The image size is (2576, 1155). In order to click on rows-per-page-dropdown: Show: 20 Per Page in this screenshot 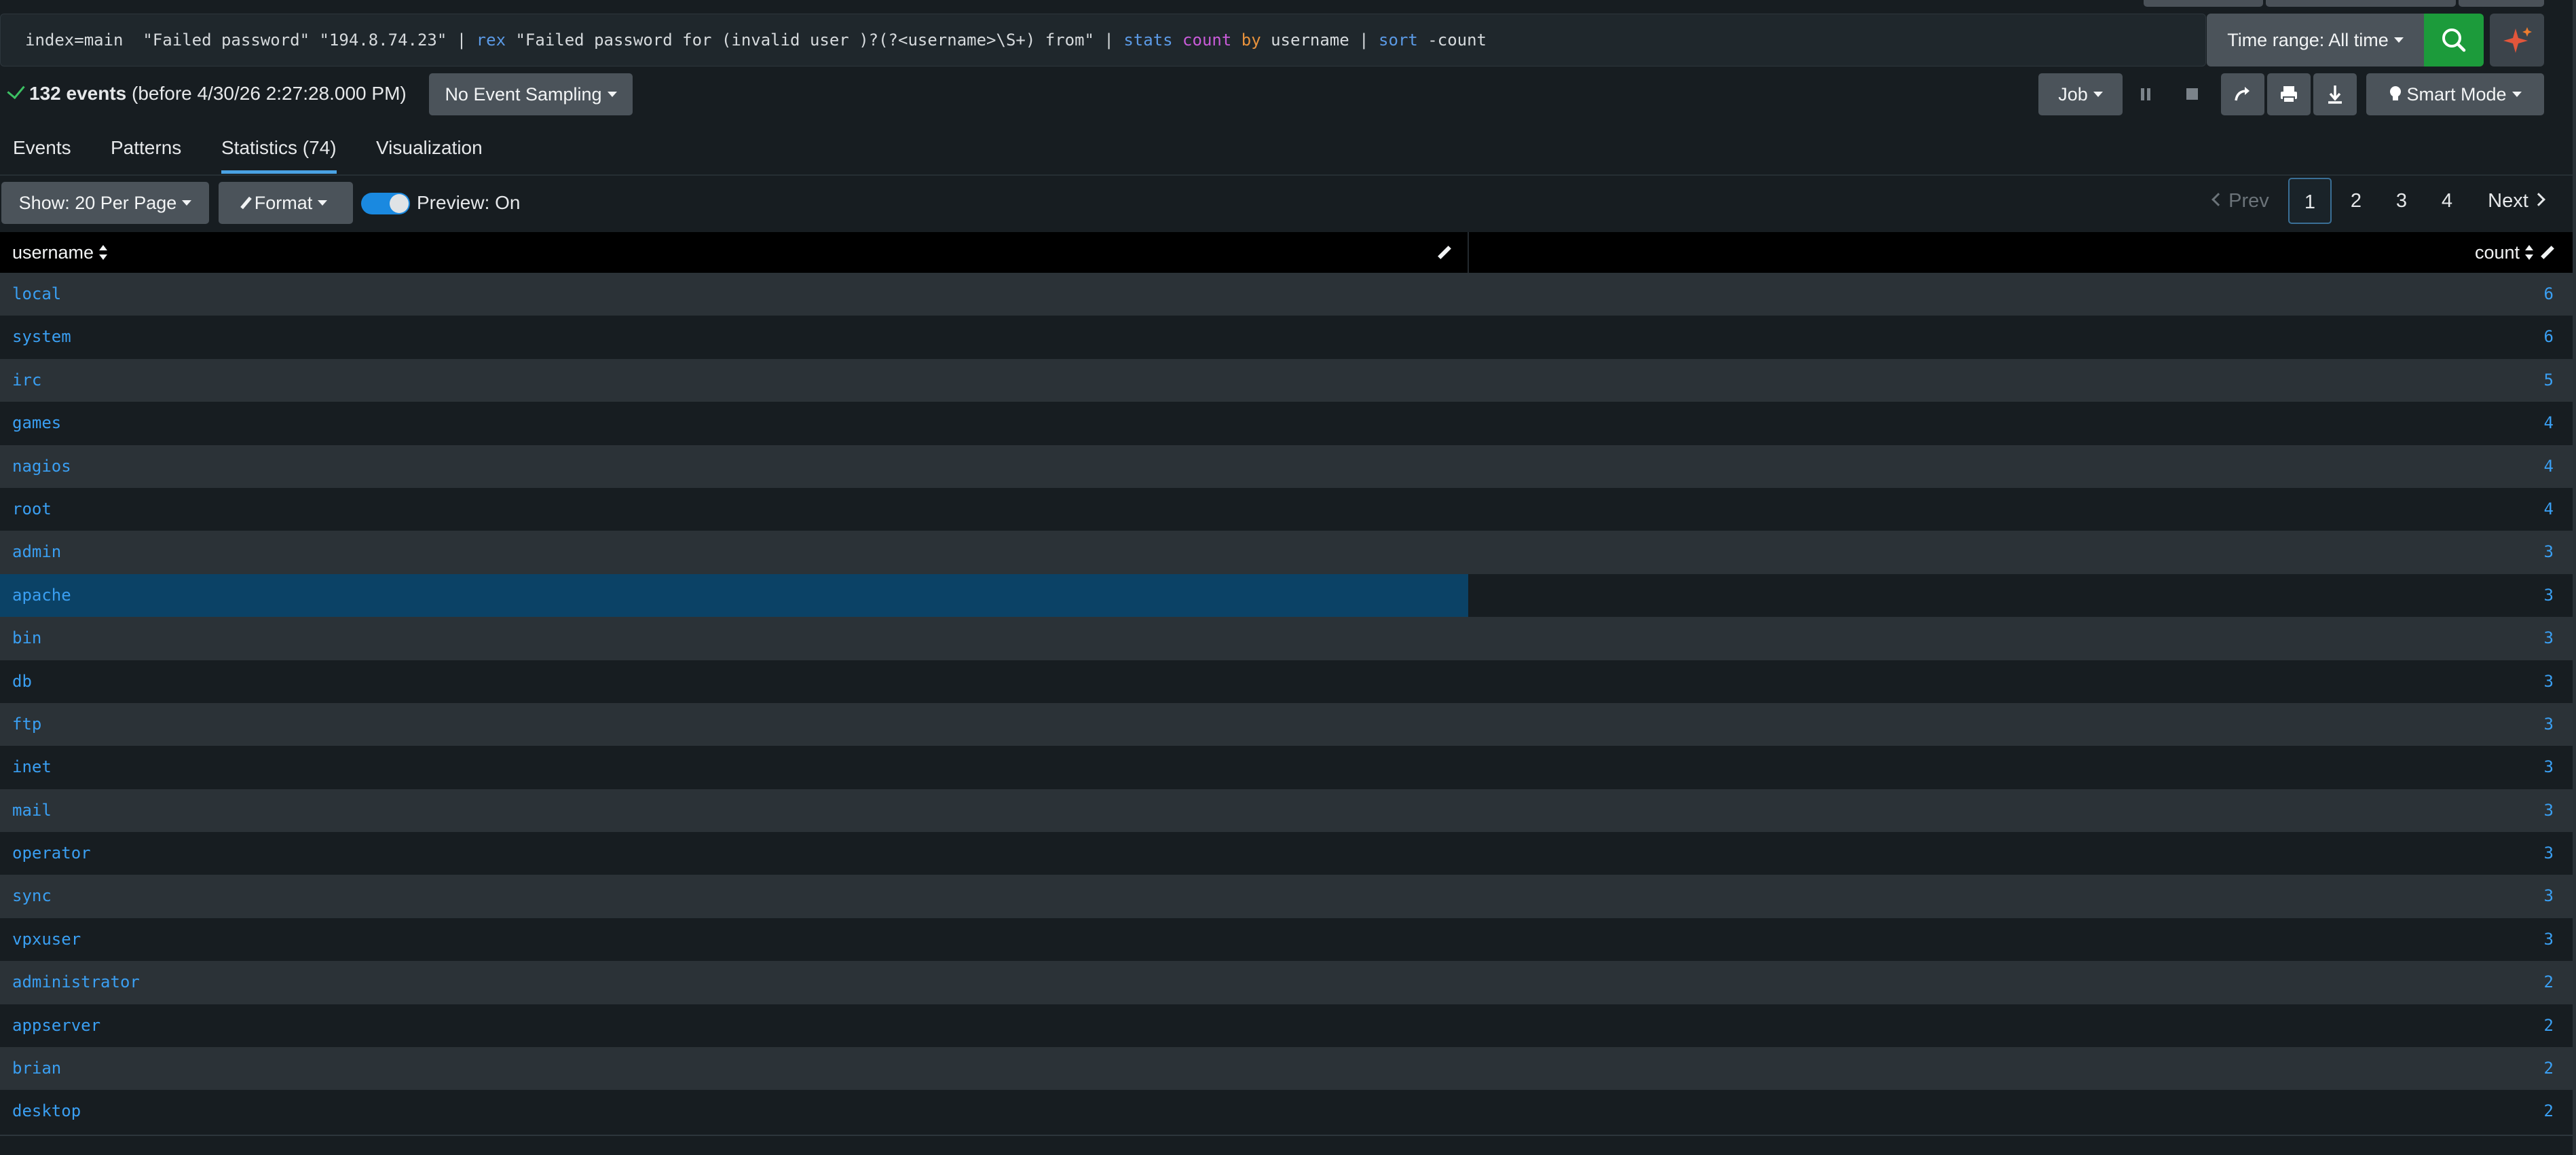, I will do `click(105, 203)`.